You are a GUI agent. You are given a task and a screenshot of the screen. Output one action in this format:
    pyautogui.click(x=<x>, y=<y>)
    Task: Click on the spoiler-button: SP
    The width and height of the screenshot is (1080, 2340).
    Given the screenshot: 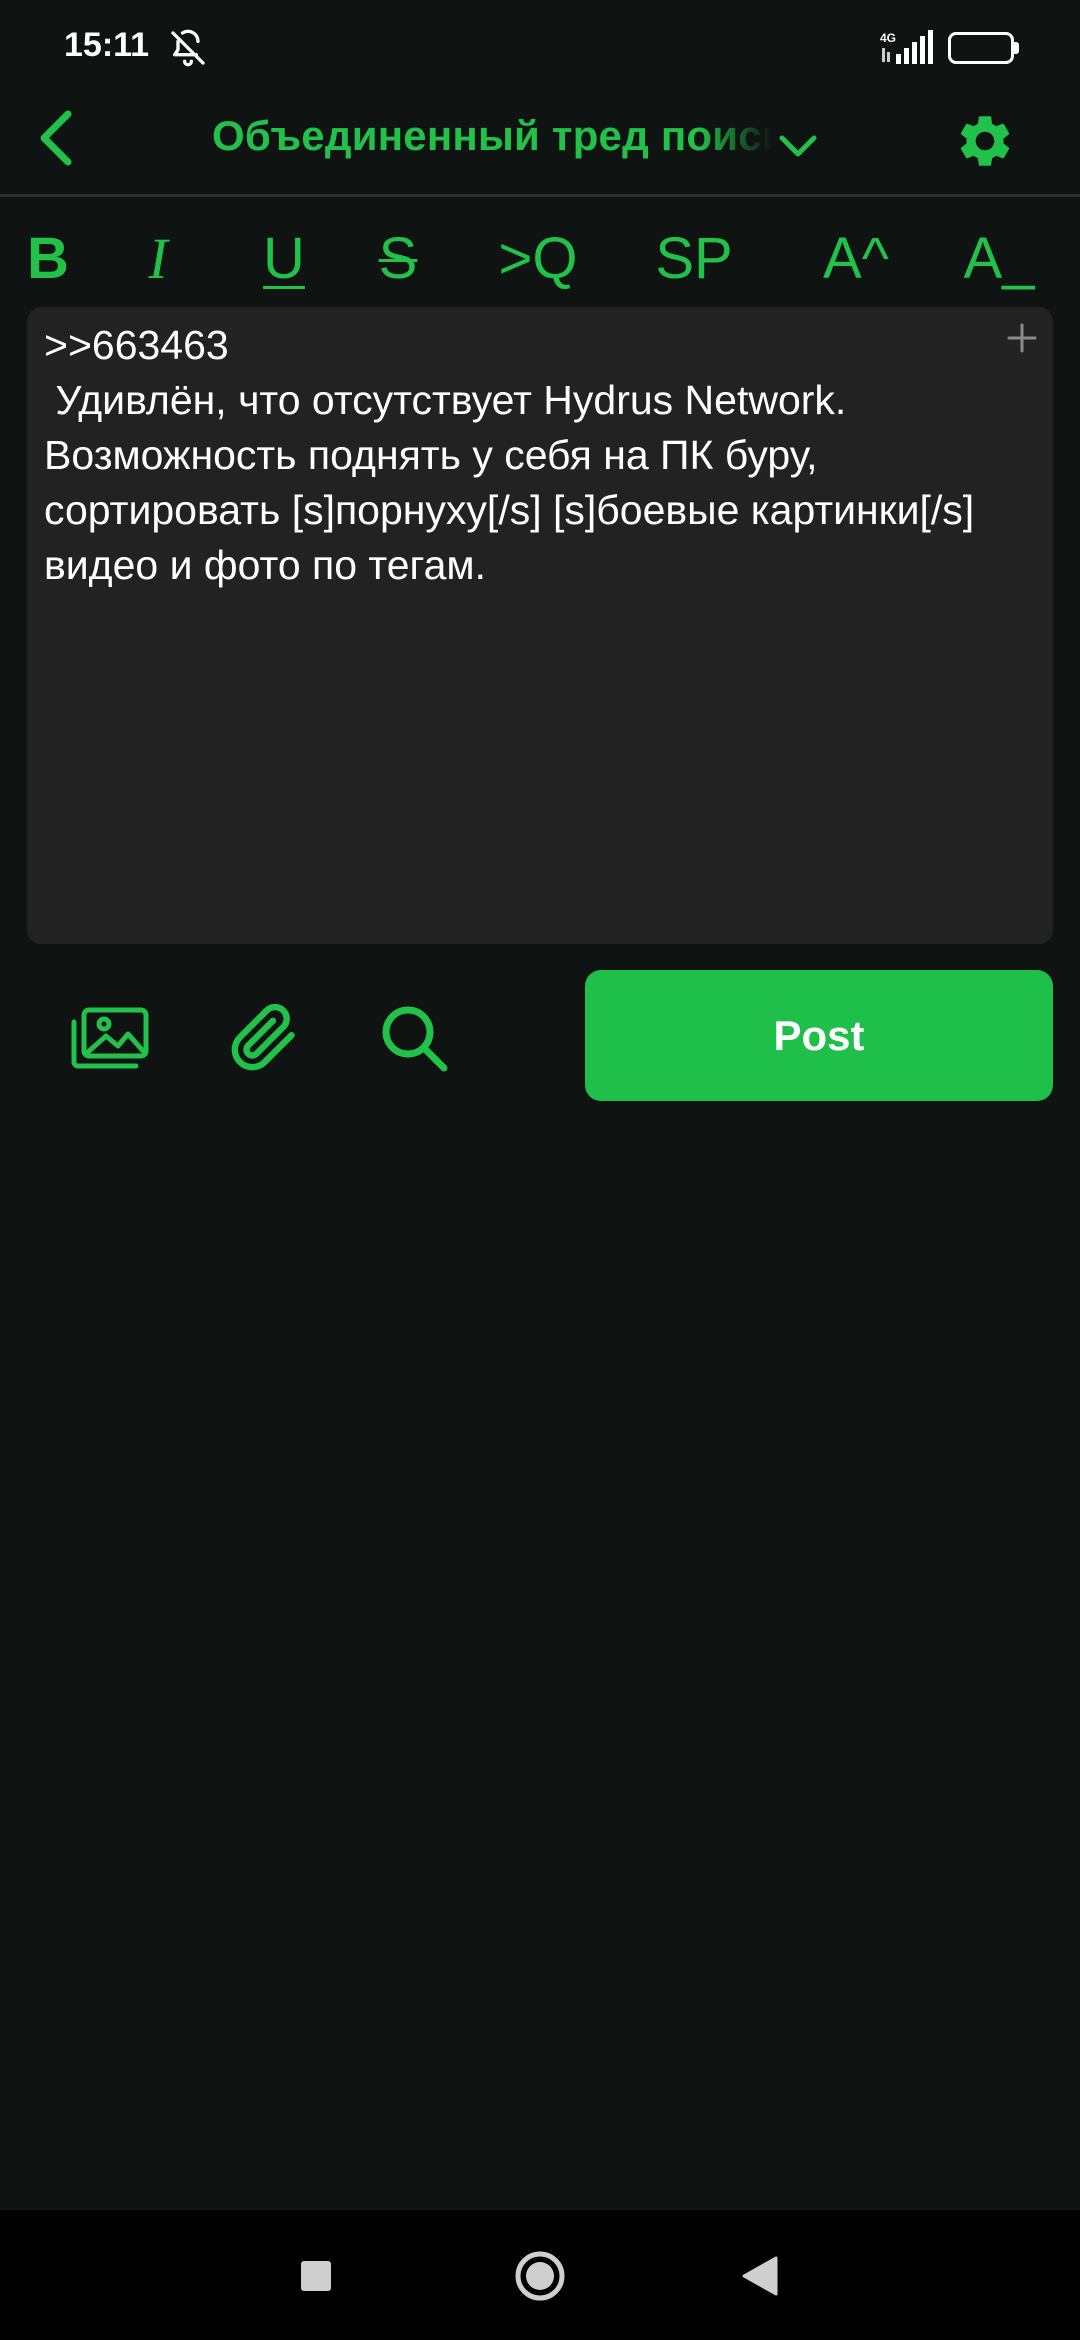 What is the action you would take?
    pyautogui.click(x=694, y=258)
    